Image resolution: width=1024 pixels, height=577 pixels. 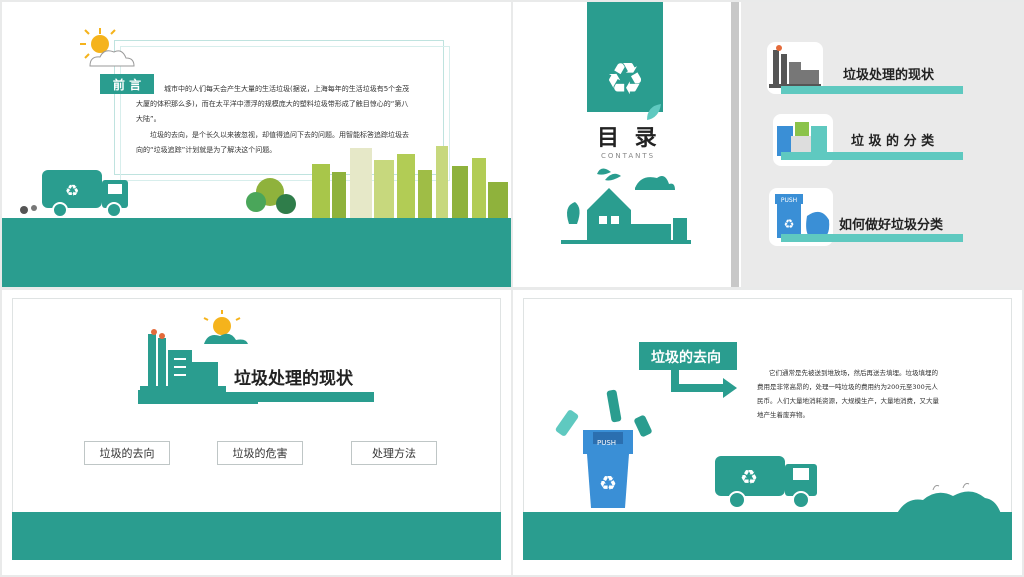 What do you see at coordinates (127, 453) in the screenshot?
I see `nav-button-destination: 垃圾的去向` at bounding box center [127, 453].